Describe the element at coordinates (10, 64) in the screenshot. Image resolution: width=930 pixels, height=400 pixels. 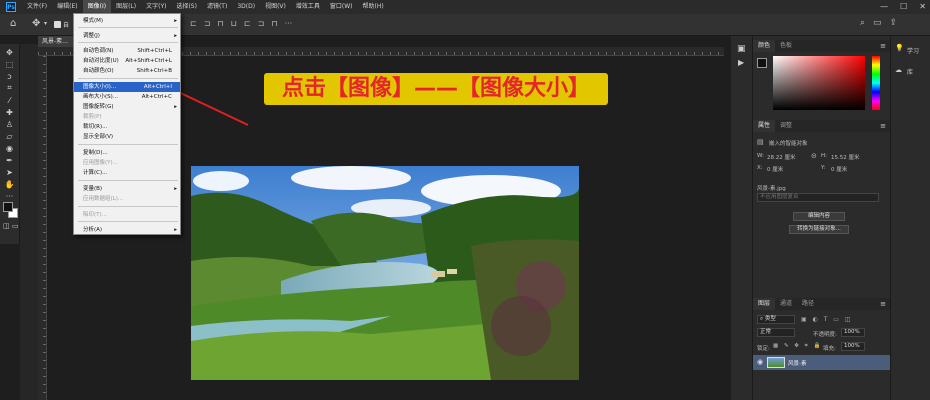
I see `marquee-tool-icon: ⬚` at that location.